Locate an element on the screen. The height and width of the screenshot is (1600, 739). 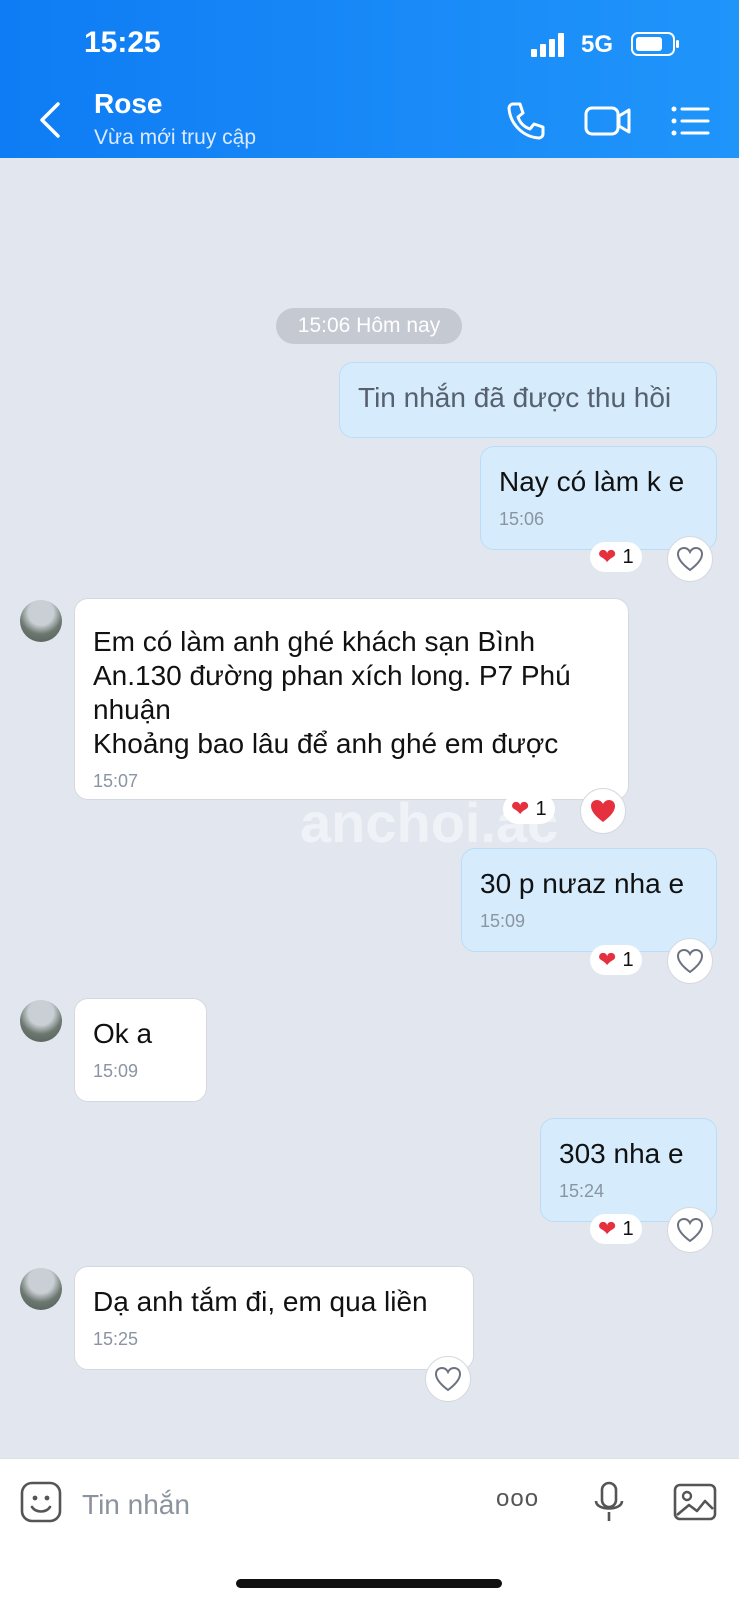
message-incoming: Dạ anh tắm đi, em qua liền 15:25 is located at coordinates (274, 1318).